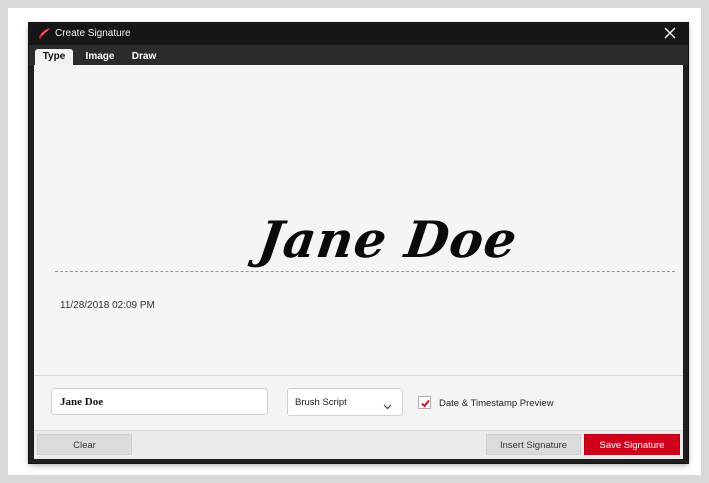 The height and width of the screenshot is (483, 709). What do you see at coordinates (358, 55) in the screenshot?
I see `tab-bar: Type Image Draw` at bounding box center [358, 55].